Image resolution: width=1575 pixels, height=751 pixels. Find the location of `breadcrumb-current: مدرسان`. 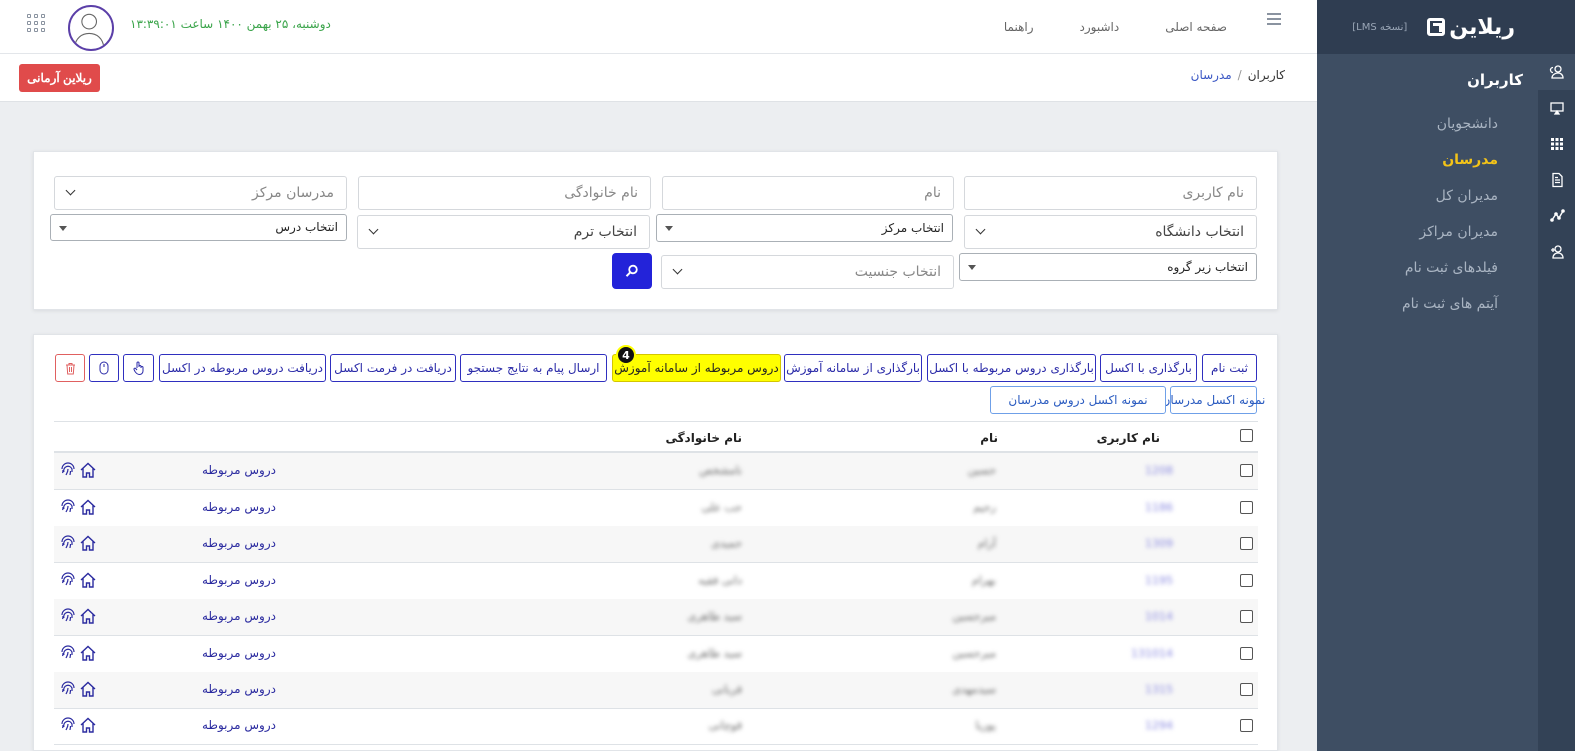

breadcrumb-current: مدرسان is located at coordinates (1211, 75).